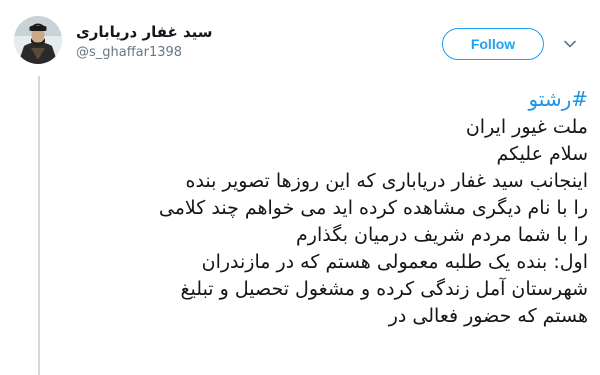  Describe the element at coordinates (129, 52) in the screenshot. I see `user-handle: @s_ghaffar1398` at that location.